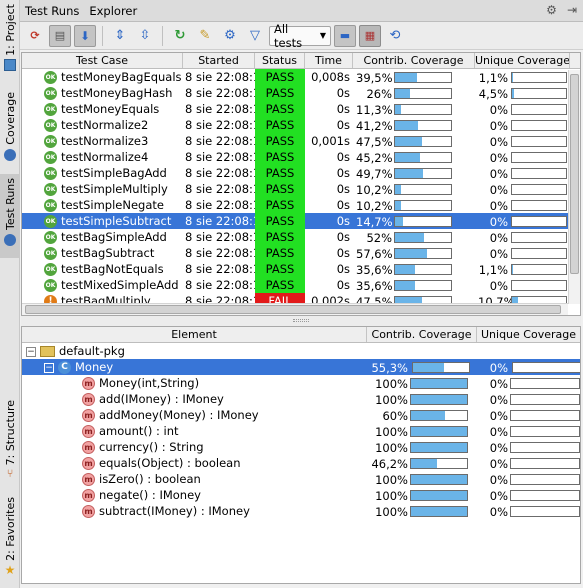 Image resolution: width=583 pixels, height=588 pixels. Describe the element at coordinates (10, 127) in the screenshot. I see `tool-tab-coverage: Coverage` at that location.